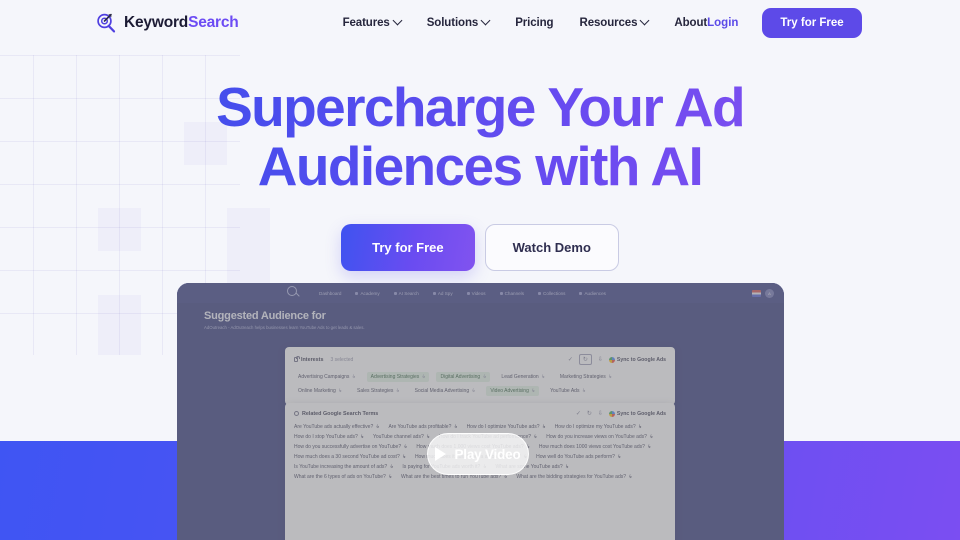  Describe the element at coordinates (551, 247) in the screenshot. I see `hero-watch-demo-button: Watch Demo` at that location.